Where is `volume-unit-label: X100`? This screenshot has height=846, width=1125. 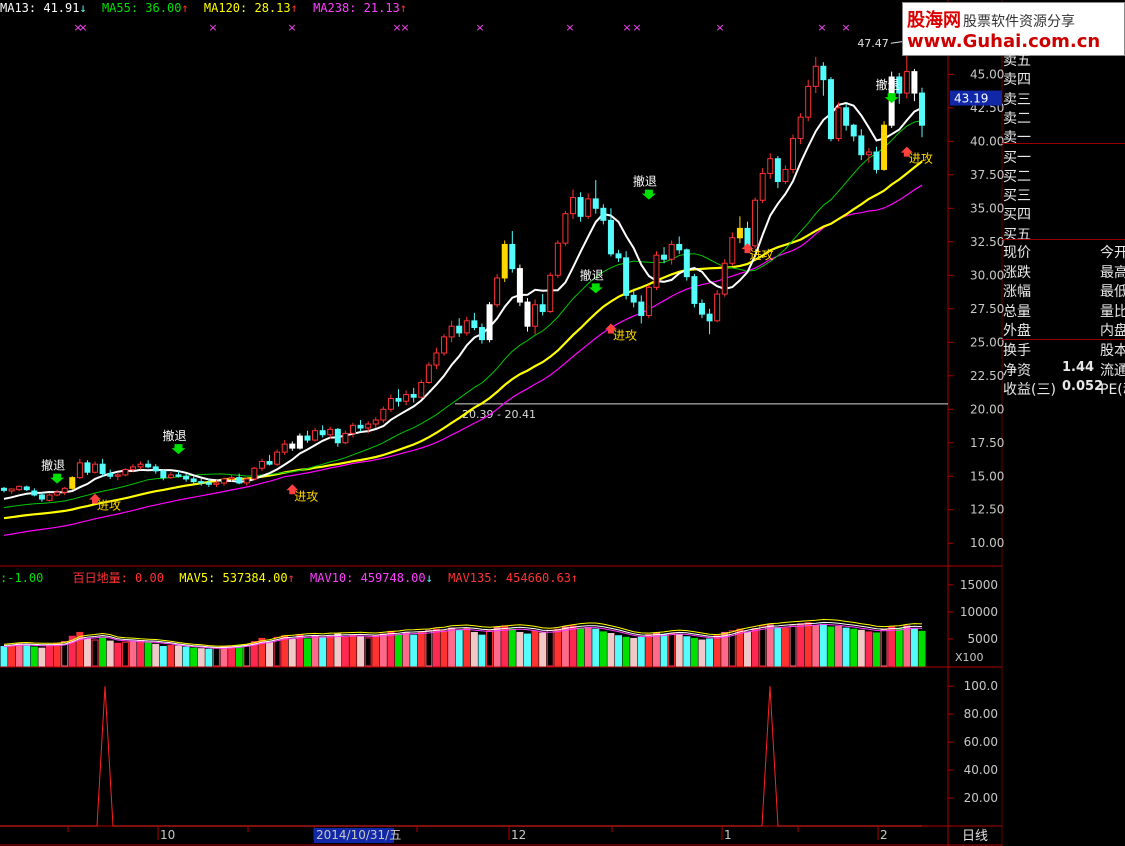 volume-unit-label: X100 is located at coordinates (969, 657).